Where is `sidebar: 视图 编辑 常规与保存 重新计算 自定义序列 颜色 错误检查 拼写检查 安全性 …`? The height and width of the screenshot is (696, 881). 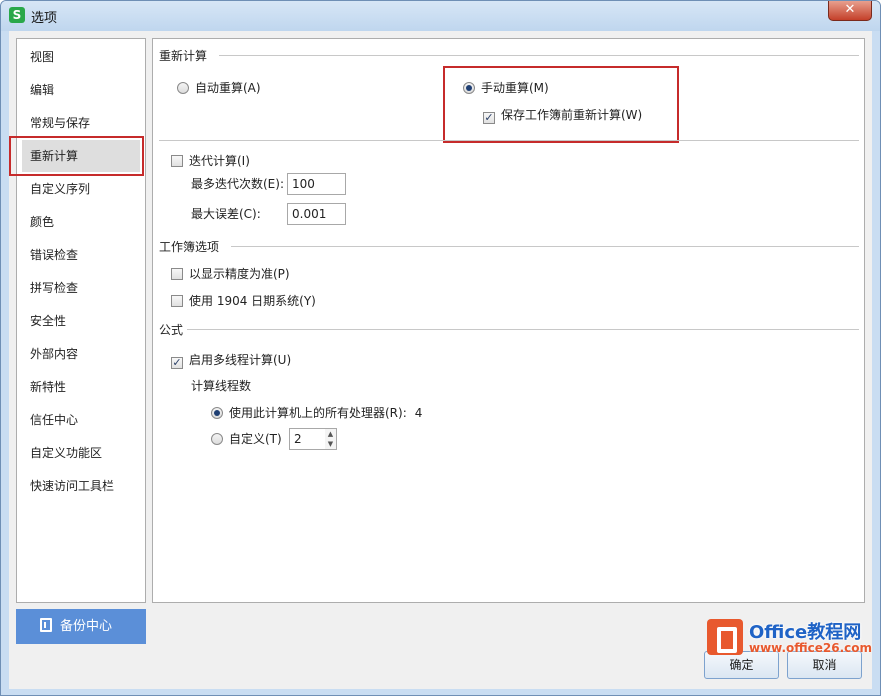
sidebar: 视图 编辑 常规与保存 重新计算 自定义序列 颜色 错误检查 拼写检查 安全性 … is located at coordinates (81, 320).